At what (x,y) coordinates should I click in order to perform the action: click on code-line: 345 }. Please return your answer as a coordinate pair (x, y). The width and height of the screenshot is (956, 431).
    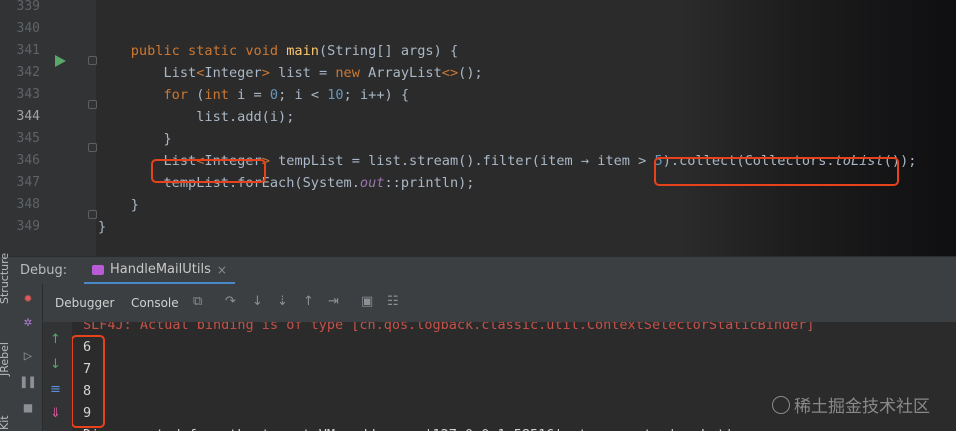
    Looking at the image, I should click on (478, 139).